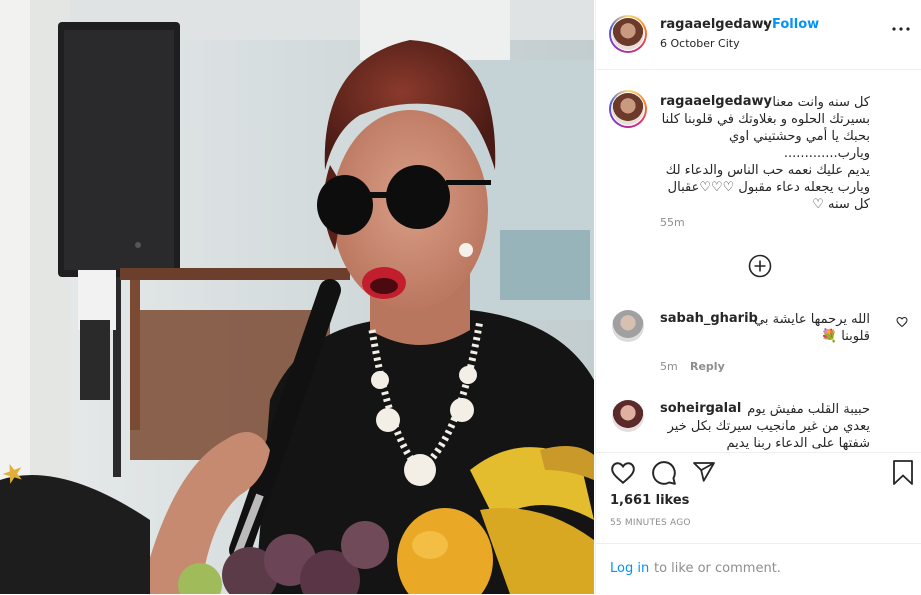 This screenshot has height=595, width=921. What do you see at coordinates (795, 24) in the screenshot?
I see `follow-button: Follow` at bounding box center [795, 24].